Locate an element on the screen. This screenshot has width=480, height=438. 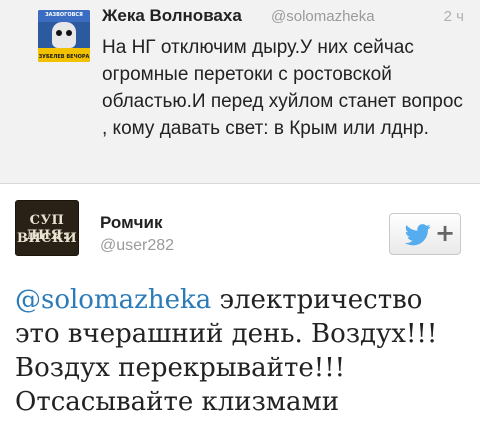
lemur-illustration is located at coordinates (64, 35).